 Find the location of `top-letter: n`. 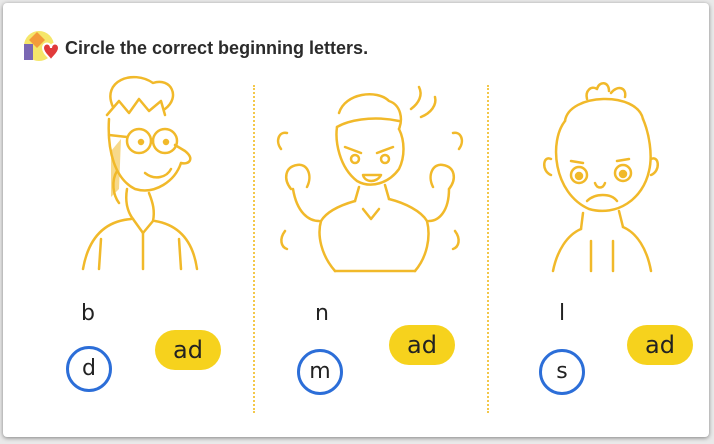

top-letter: n is located at coordinates (322, 314).